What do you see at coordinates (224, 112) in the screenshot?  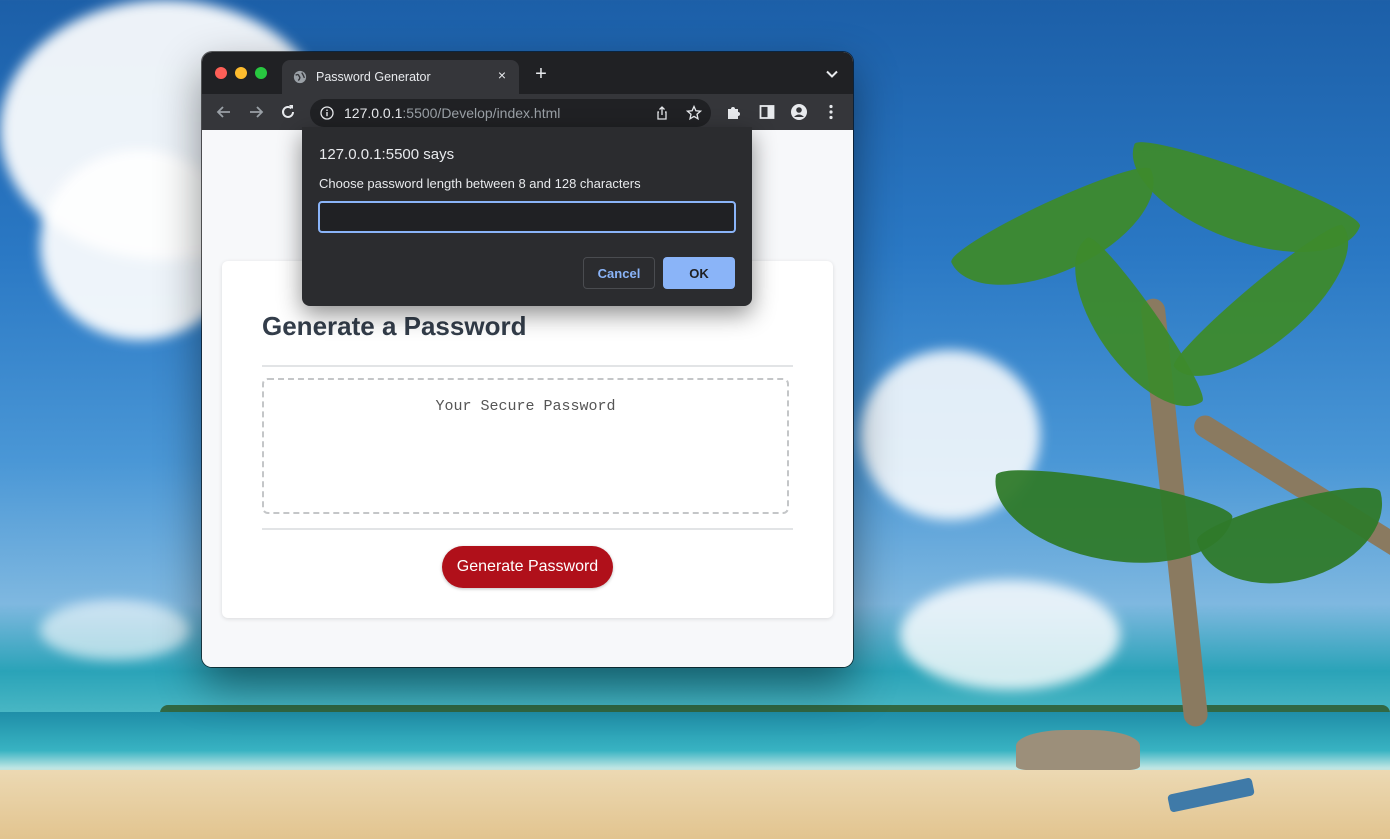 I see `back-arrow-icon` at bounding box center [224, 112].